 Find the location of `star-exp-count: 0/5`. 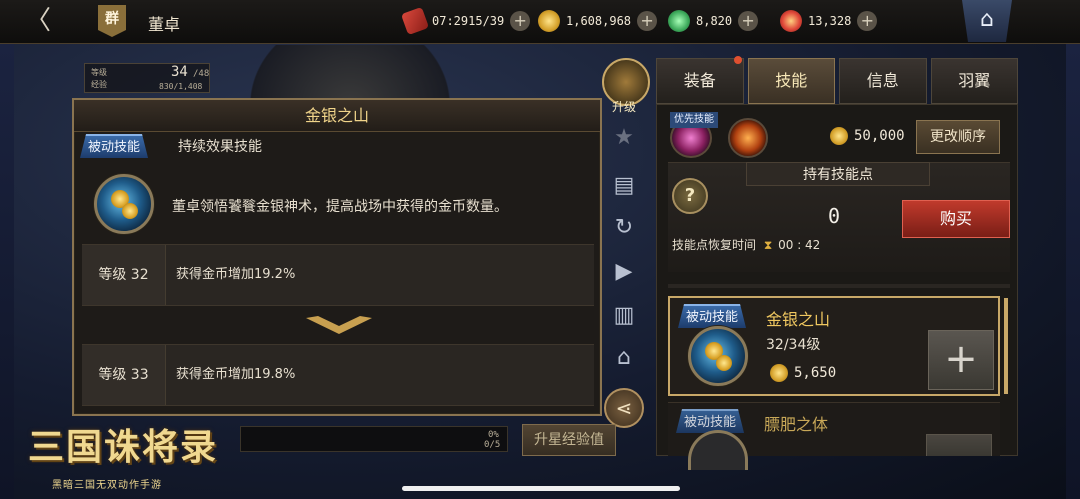

star-exp-count: 0/5 is located at coordinates (492, 445).